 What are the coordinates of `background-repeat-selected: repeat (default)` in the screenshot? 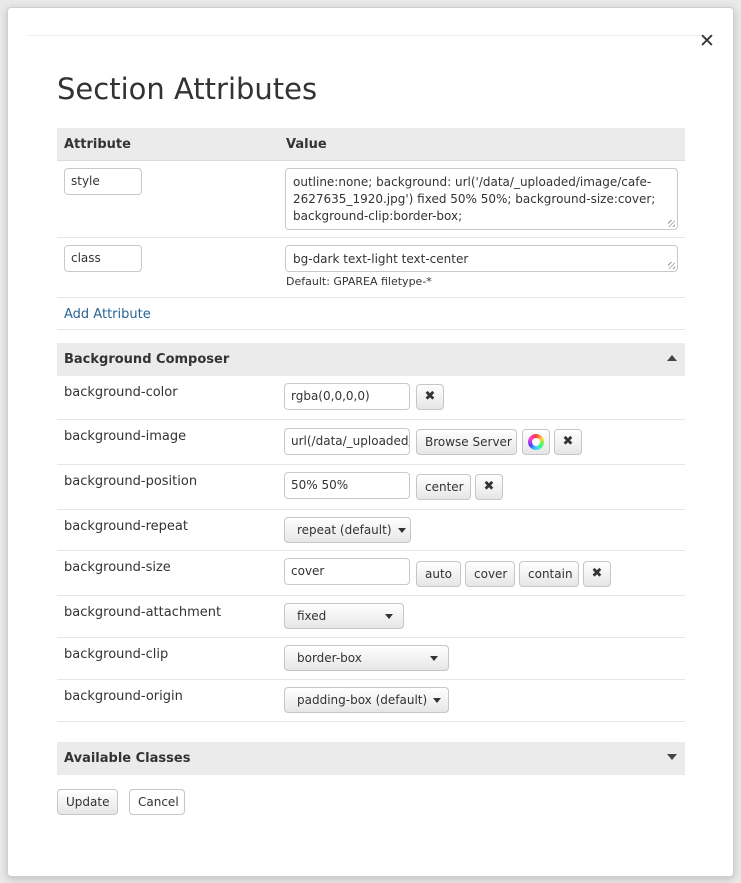 It's located at (344, 530).